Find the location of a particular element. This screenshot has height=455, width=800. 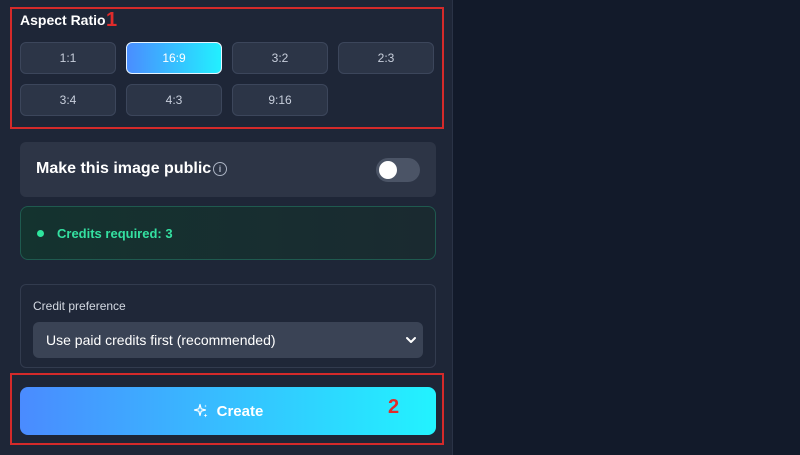

credit-preference-select: Use paid credits first (recommended) is located at coordinates (228, 340).